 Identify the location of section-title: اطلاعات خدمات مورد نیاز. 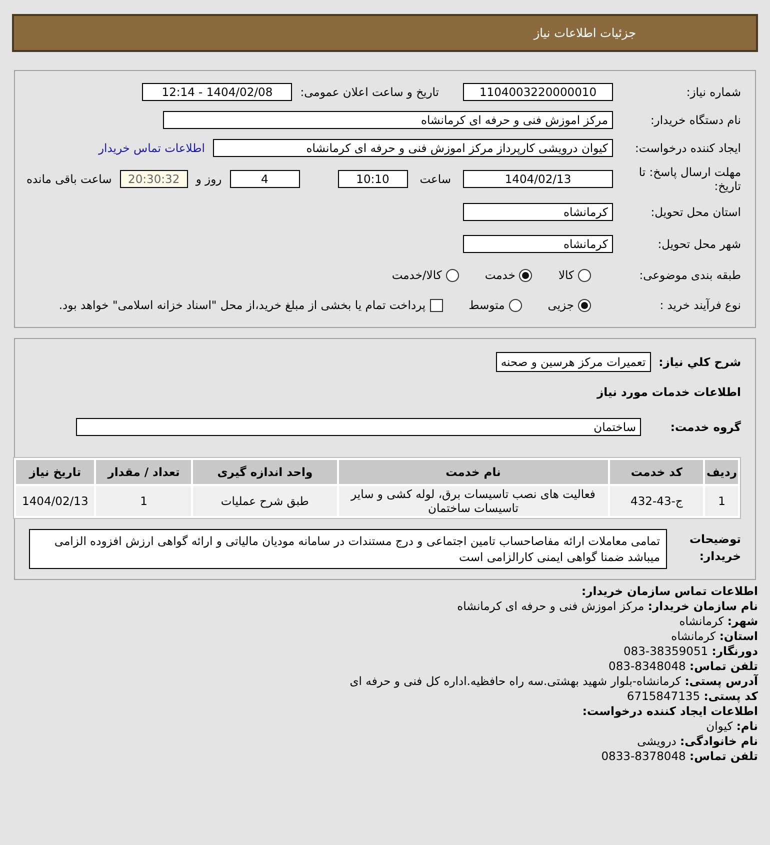
(669, 392).